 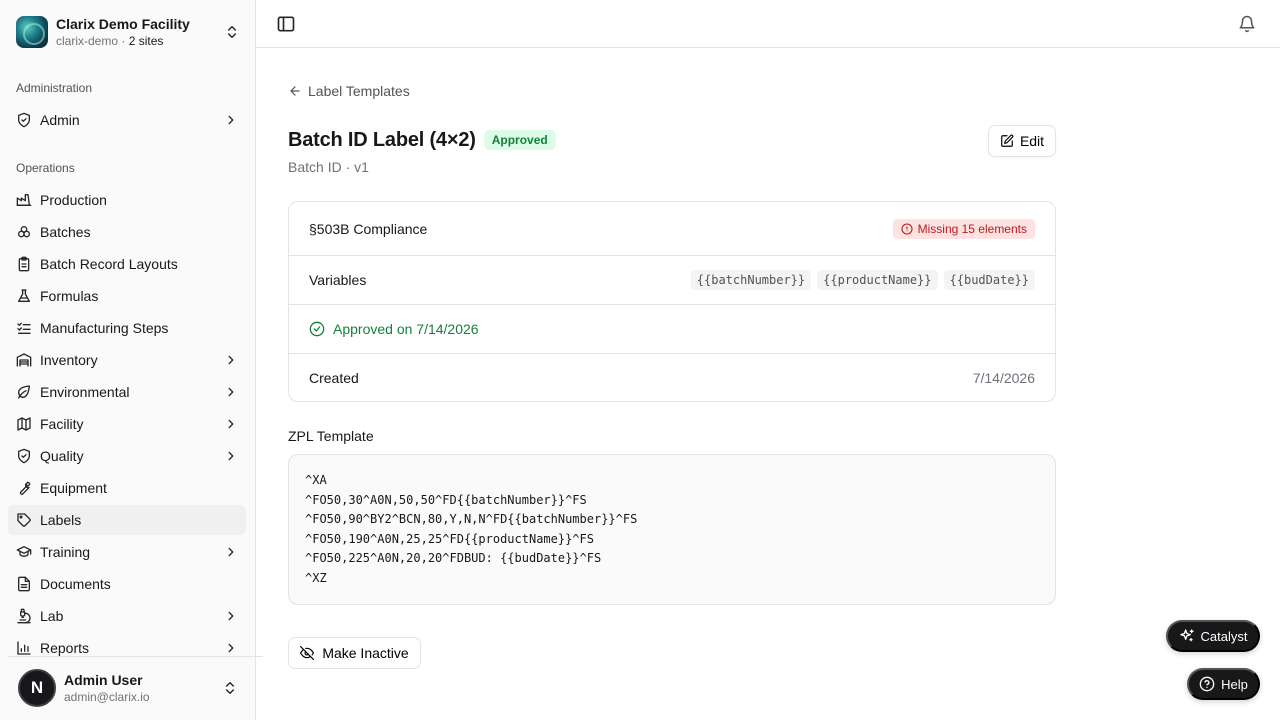 I want to click on sidebar-item-training: Training, so click(x=127, y=552).